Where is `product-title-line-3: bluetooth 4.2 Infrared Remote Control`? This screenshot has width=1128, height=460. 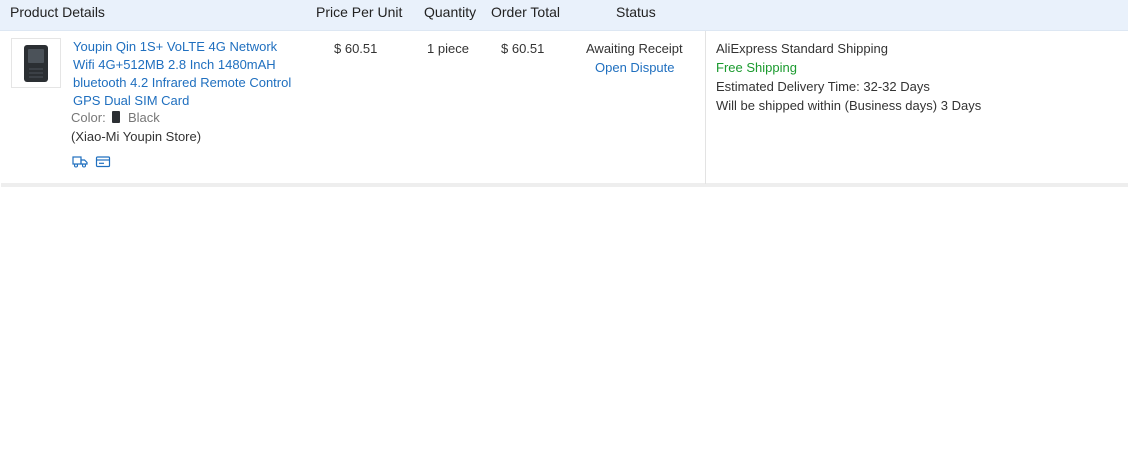
product-title-line-3: bluetooth 4.2 Infrared Remote Control is located at coordinates (182, 82).